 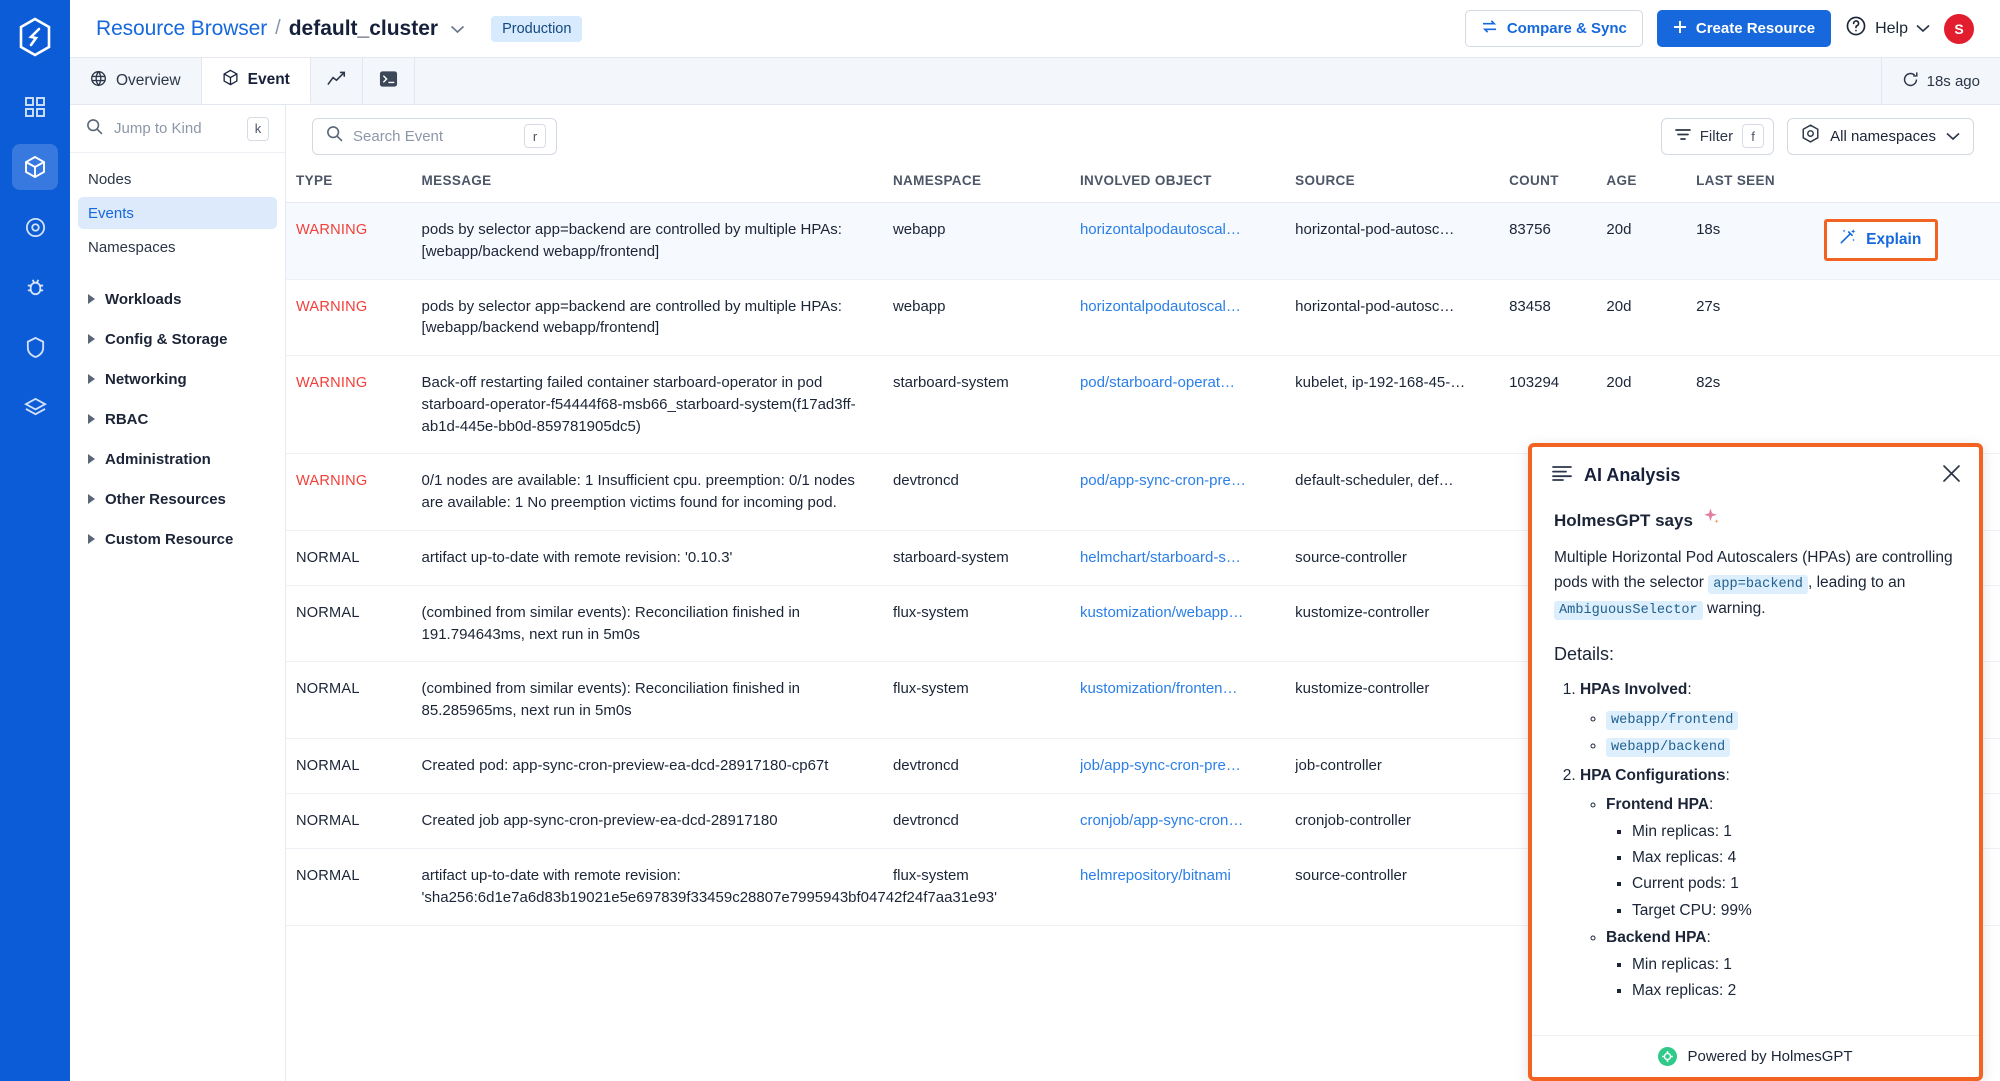 What do you see at coordinates (976, 558) in the screenshot?
I see `cell-namespace: starboard-system` at bounding box center [976, 558].